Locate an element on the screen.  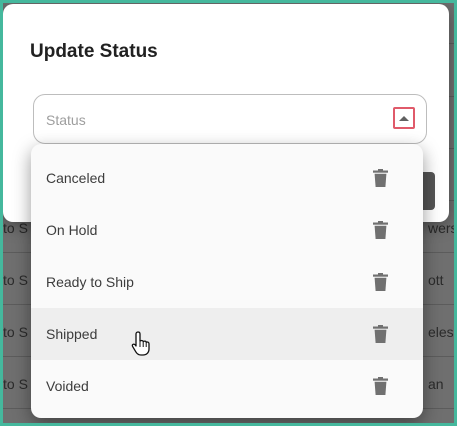
status-option-ready-to-ship: Ready to Ship is located at coordinates (227, 282).